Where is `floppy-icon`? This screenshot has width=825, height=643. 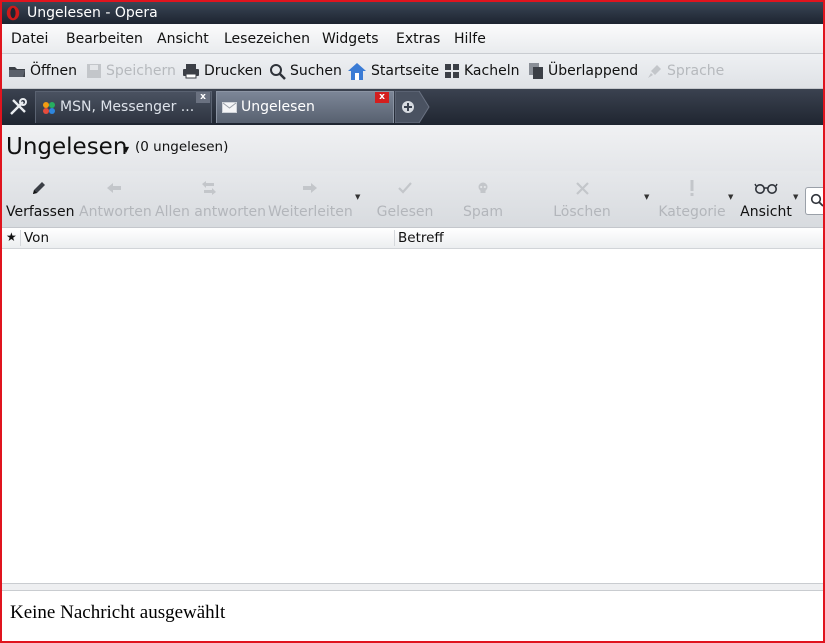
floppy-icon is located at coordinates (94, 71).